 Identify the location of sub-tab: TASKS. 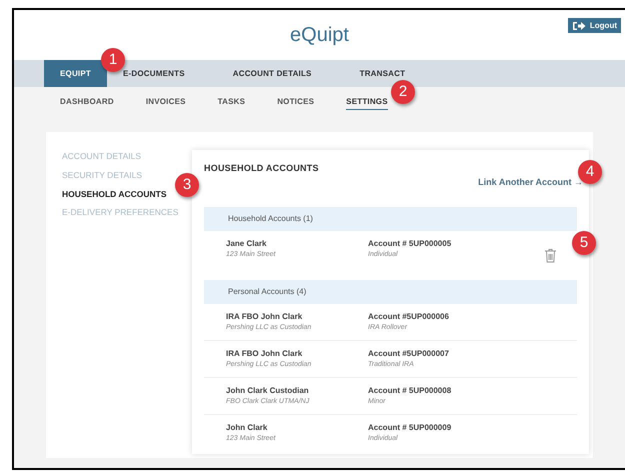
(232, 103).